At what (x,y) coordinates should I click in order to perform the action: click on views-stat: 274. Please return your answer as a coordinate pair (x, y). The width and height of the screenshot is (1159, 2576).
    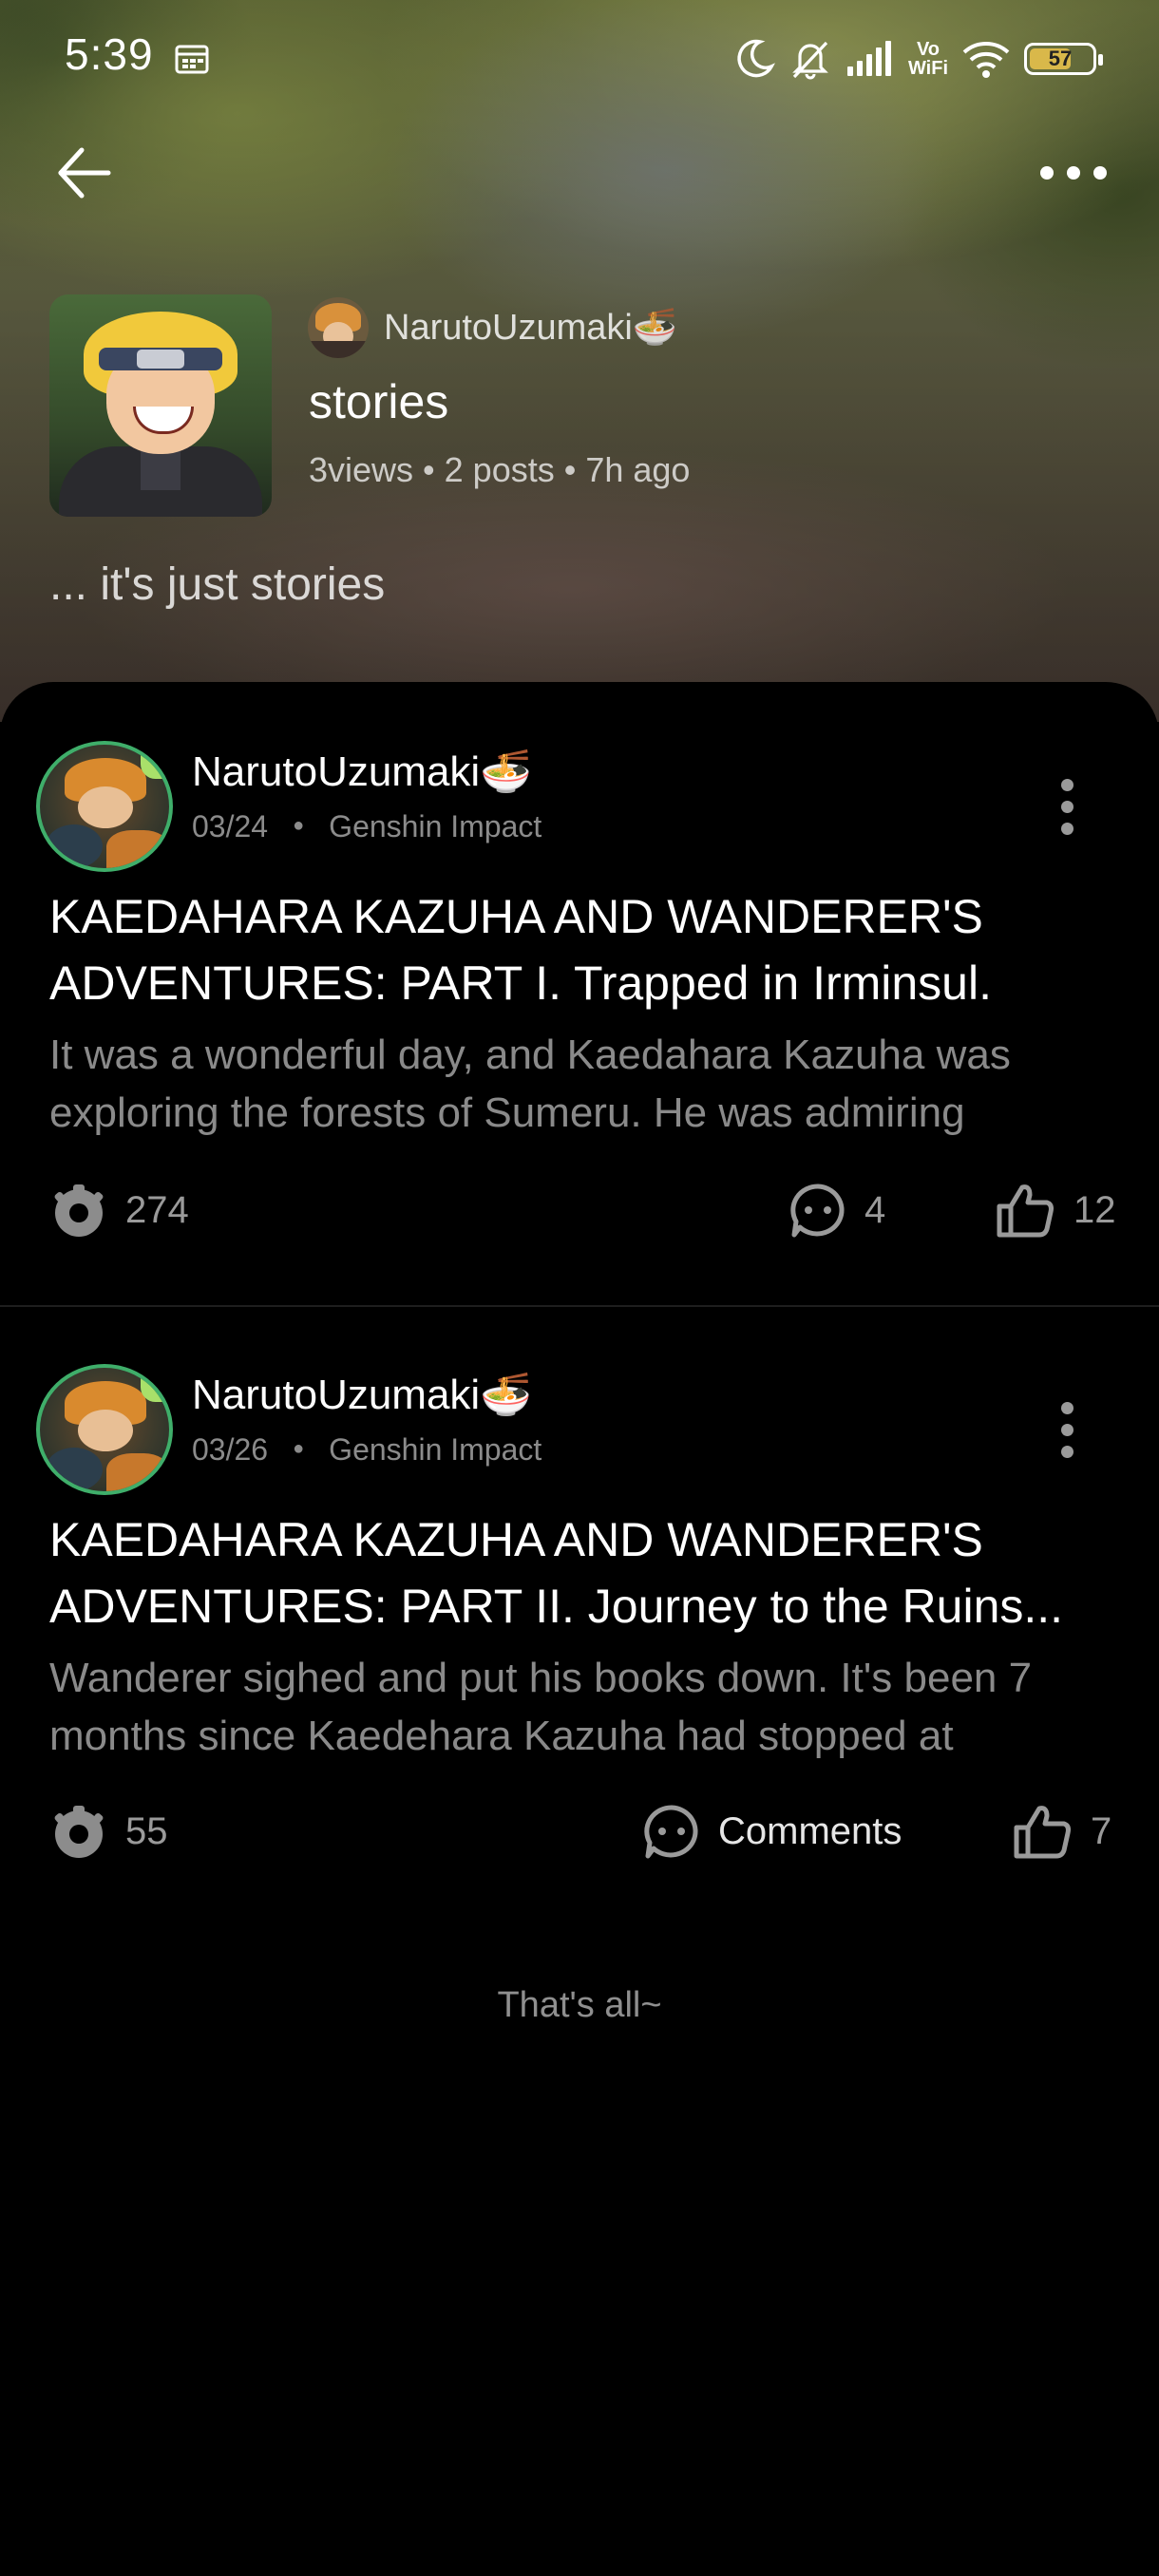
    Looking at the image, I should click on (119, 1210).